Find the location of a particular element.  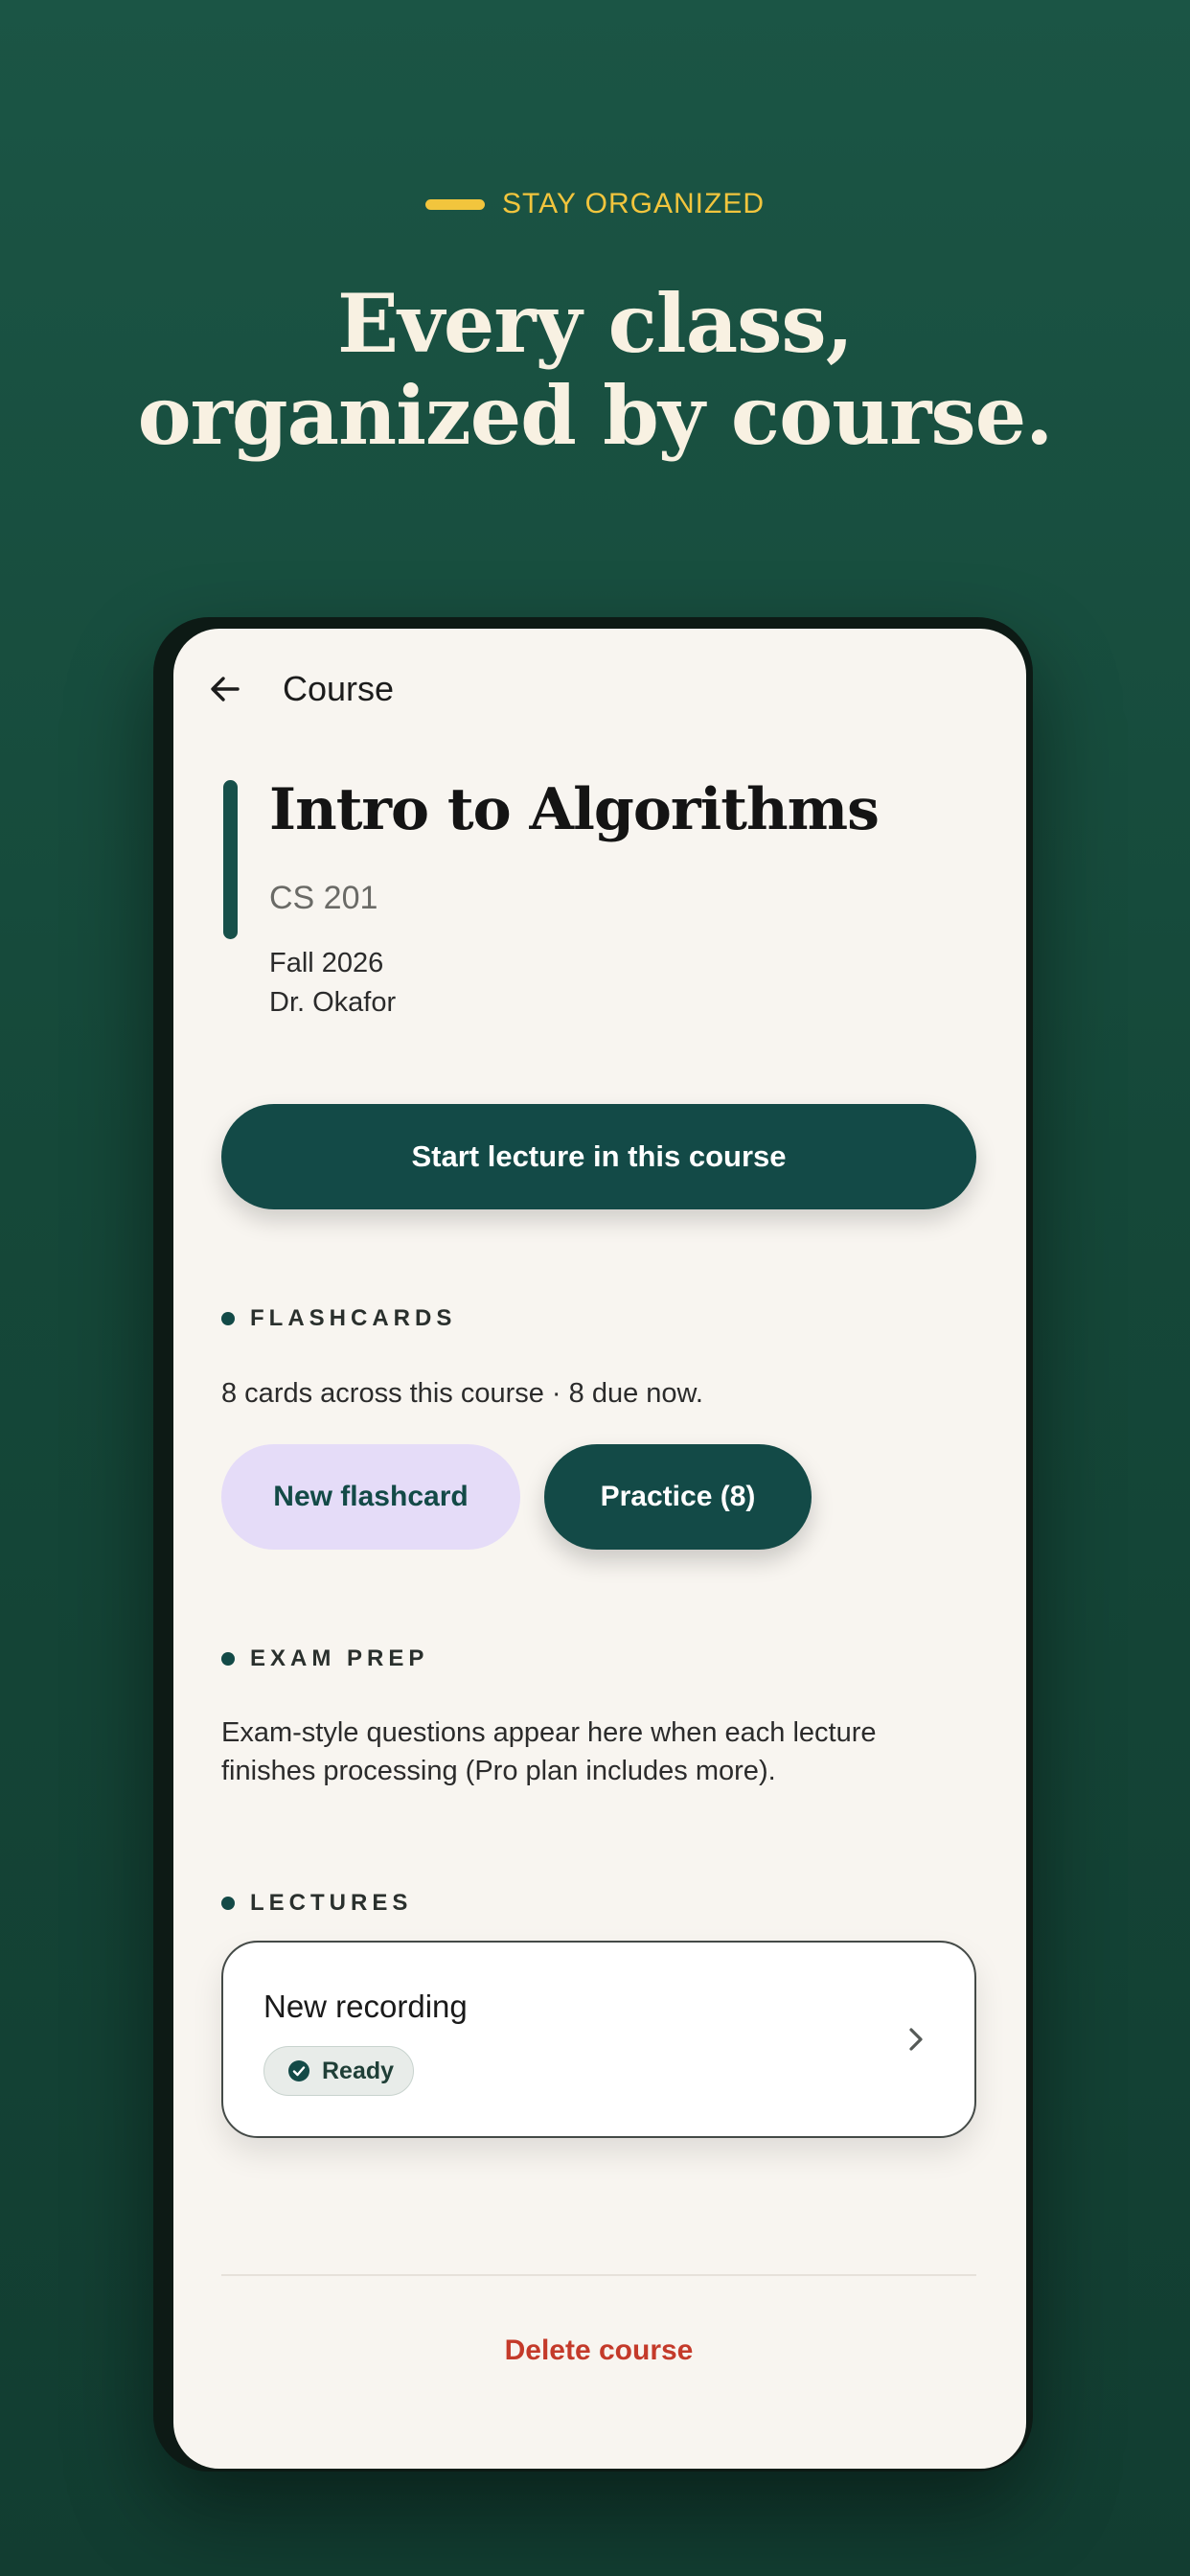

new-flashcard-button: New flashcard is located at coordinates (371, 1497).